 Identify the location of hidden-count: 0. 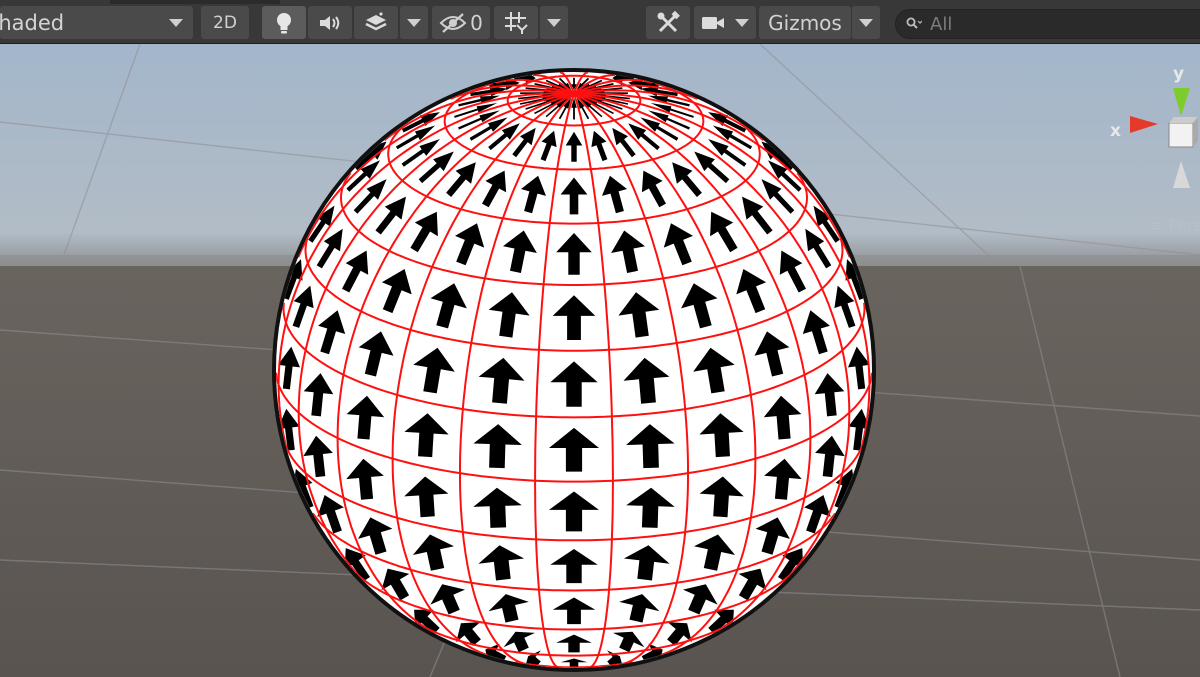
(476, 22).